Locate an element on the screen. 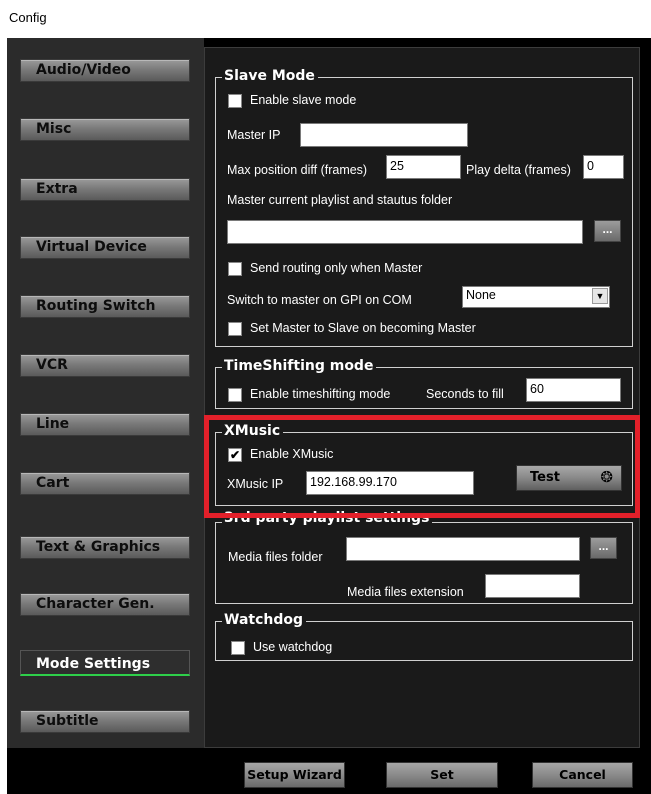 The width and height of the screenshot is (651, 794). media-extension-input is located at coordinates (532, 586).